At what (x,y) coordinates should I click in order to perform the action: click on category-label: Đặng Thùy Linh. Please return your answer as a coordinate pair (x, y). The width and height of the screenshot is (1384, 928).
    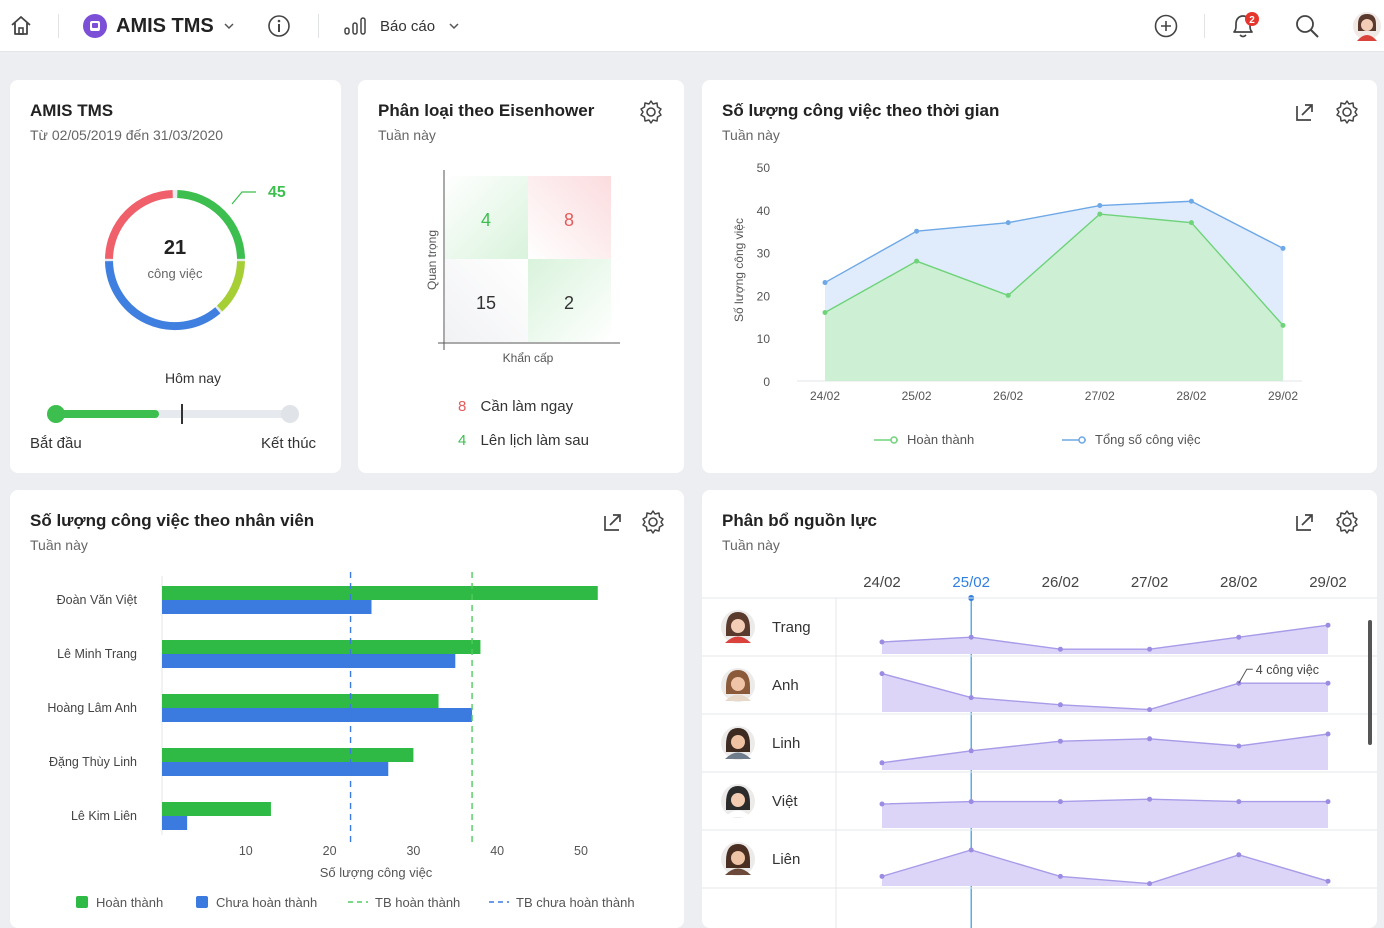
    Looking at the image, I should click on (93, 762).